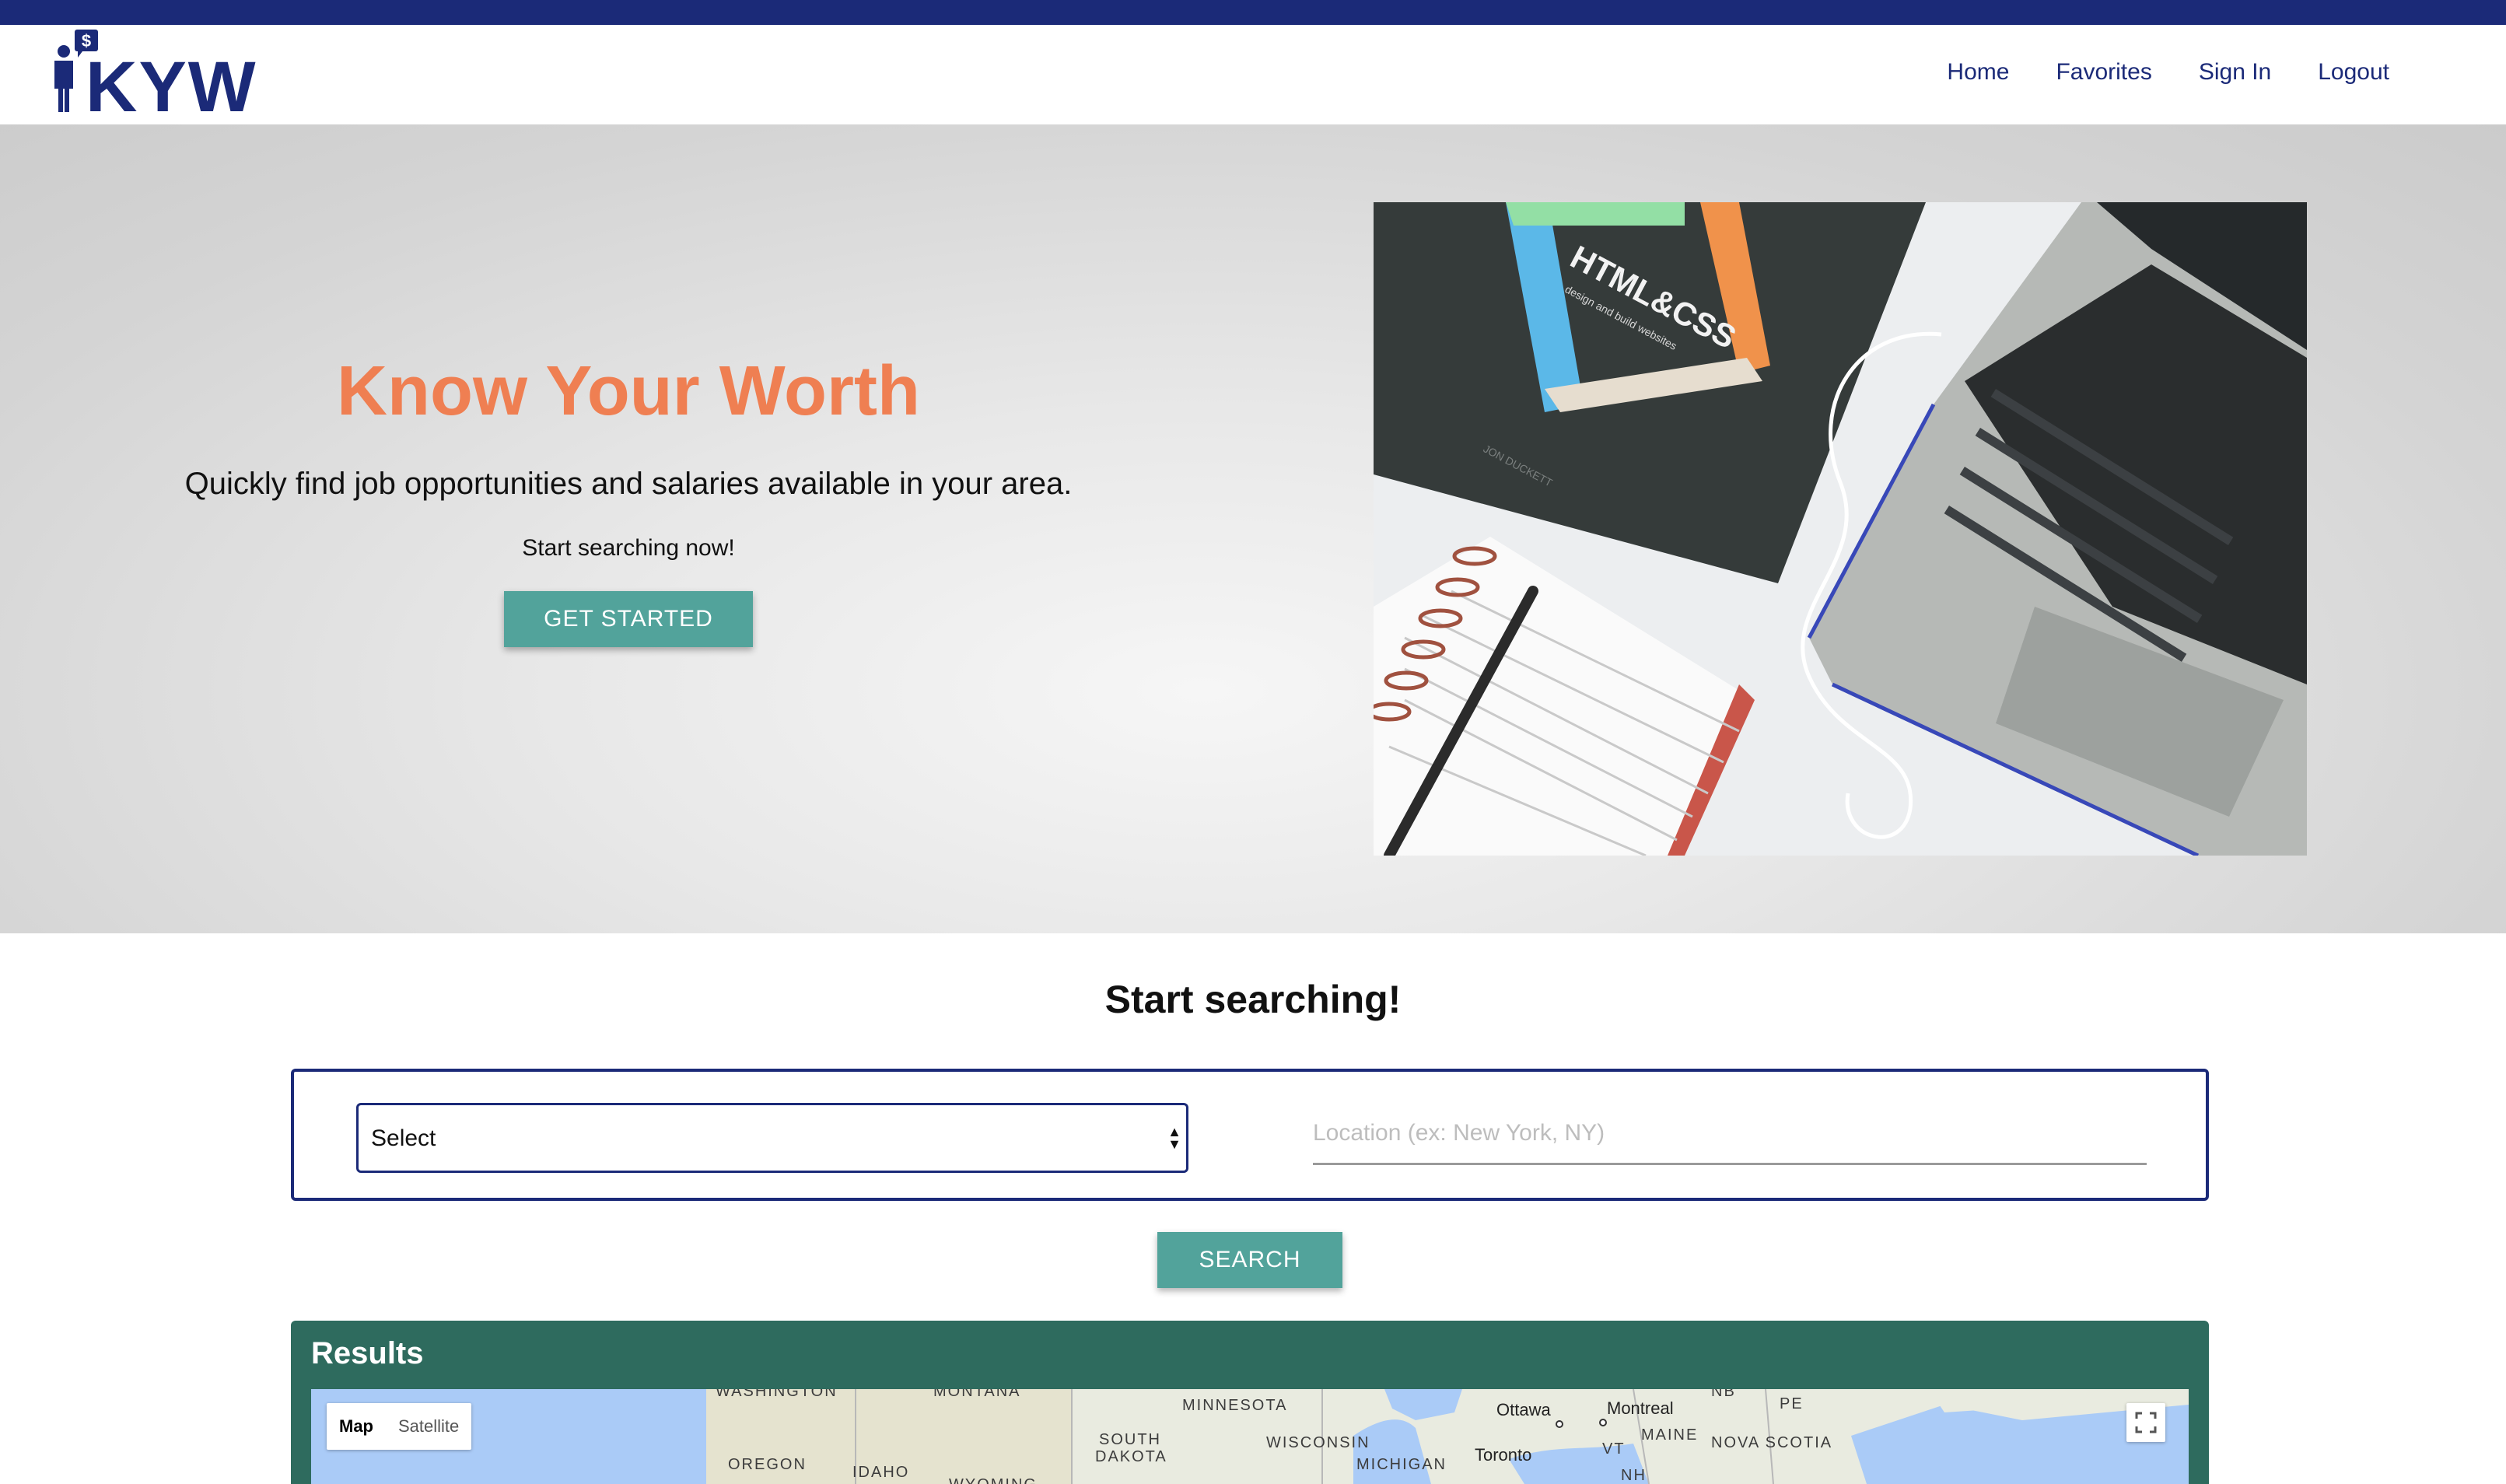 The height and width of the screenshot is (1484, 2506). Describe the element at coordinates (767, 1465) in the screenshot. I see `map-label-oregon: OREGON` at that location.